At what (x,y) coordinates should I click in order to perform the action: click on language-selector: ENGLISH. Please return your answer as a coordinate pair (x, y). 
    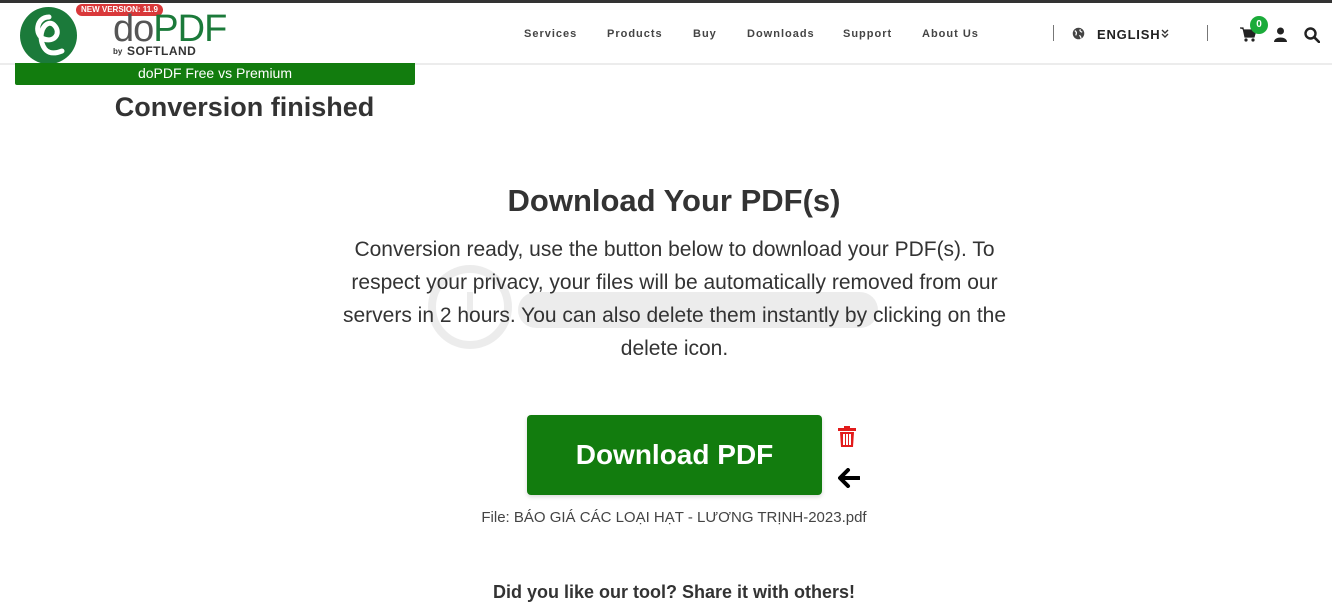
    Looking at the image, I should click on (1128, 34).